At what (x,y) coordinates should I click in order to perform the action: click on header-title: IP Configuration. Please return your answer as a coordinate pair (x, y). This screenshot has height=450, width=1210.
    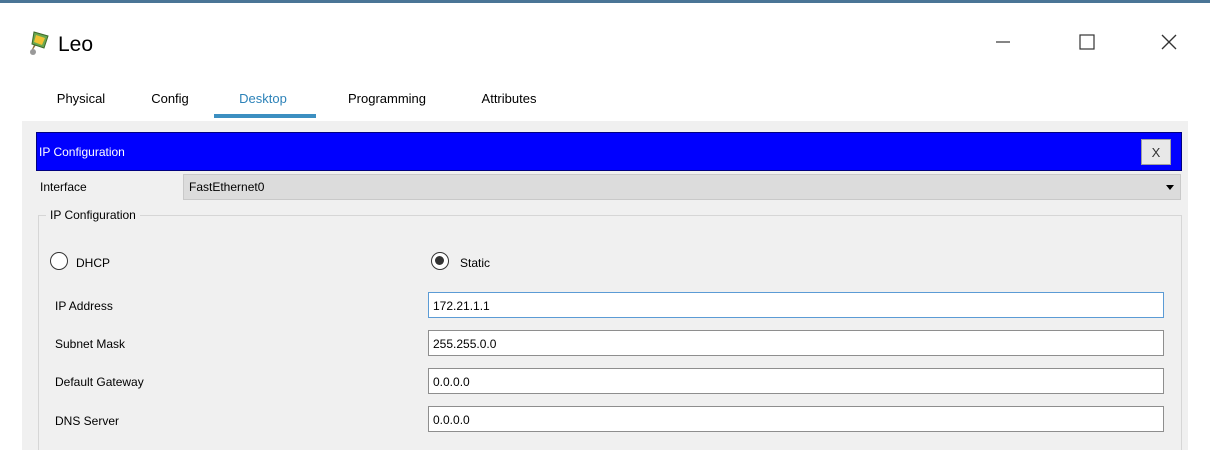
    Looking at the image, I should click on (82, 152).